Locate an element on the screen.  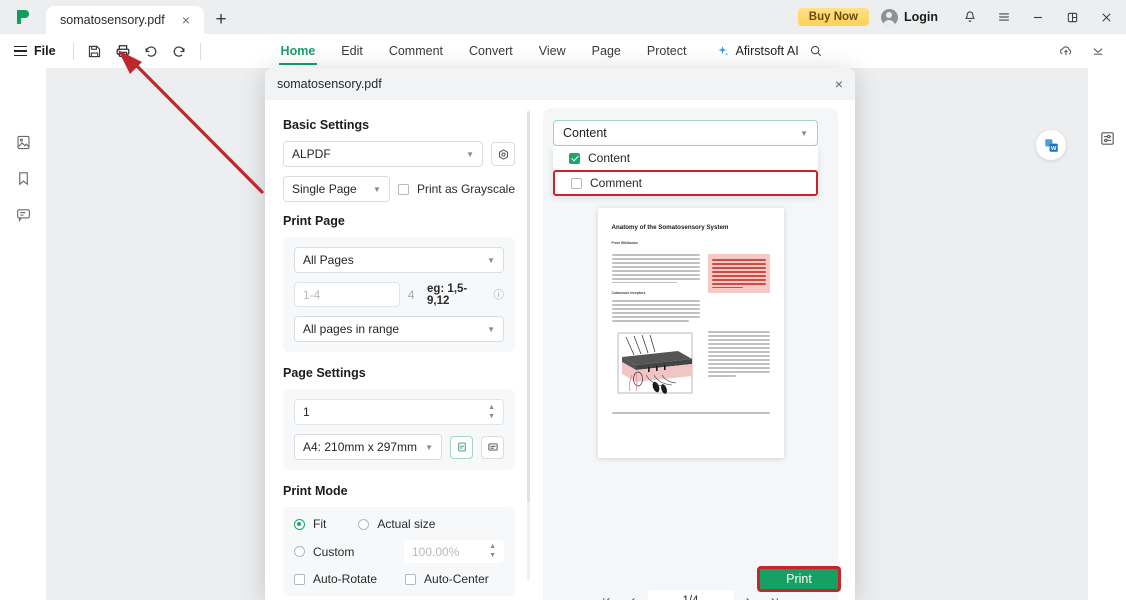
fit-radio is located at coordinates (299, 524).